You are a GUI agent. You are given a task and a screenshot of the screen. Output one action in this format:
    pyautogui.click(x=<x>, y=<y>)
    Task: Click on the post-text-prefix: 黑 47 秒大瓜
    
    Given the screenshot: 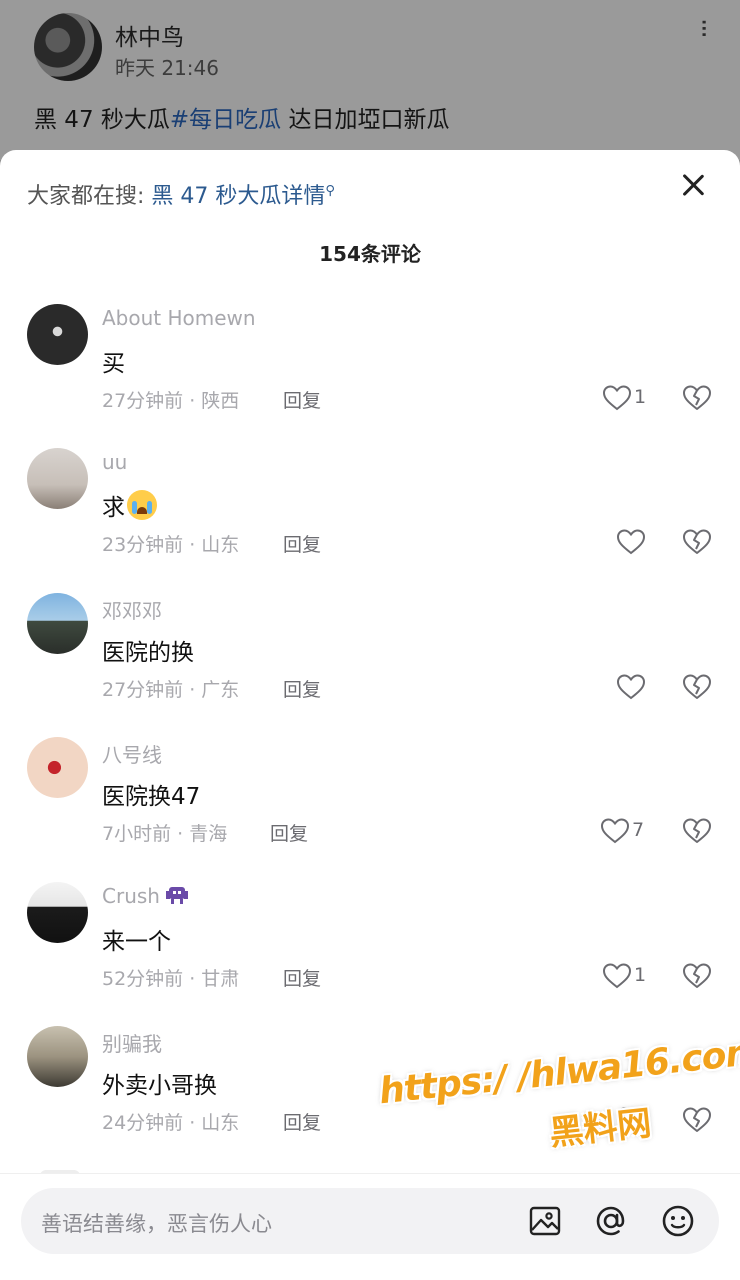 What is the action you would take?
    pyautogui.click(x=102, y=120)
    